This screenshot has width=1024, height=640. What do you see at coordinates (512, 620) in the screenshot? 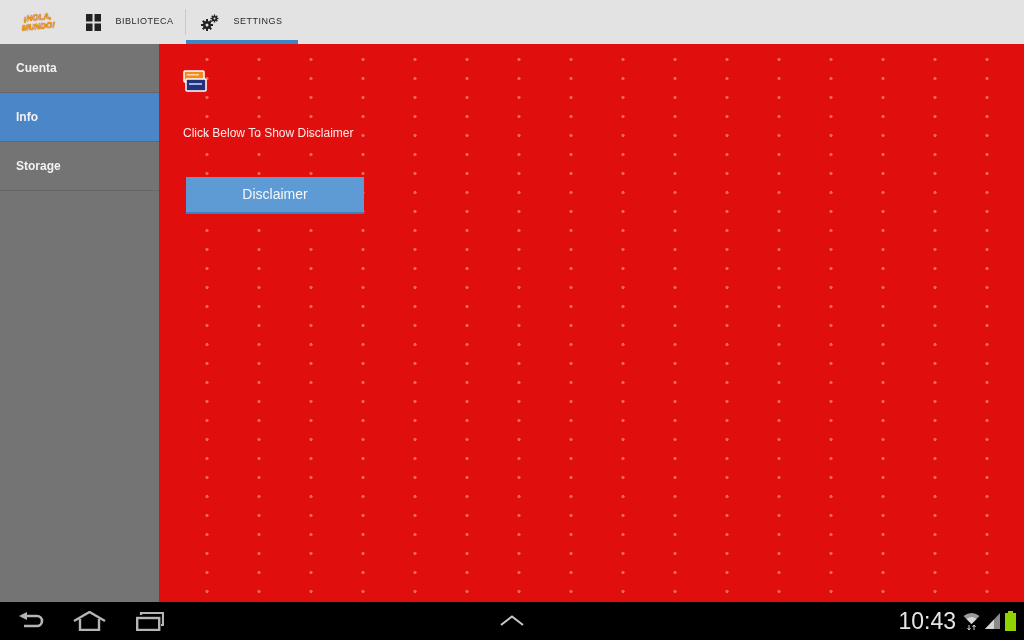
I see `chevron-up-icon` at bounding box center [512, 620].